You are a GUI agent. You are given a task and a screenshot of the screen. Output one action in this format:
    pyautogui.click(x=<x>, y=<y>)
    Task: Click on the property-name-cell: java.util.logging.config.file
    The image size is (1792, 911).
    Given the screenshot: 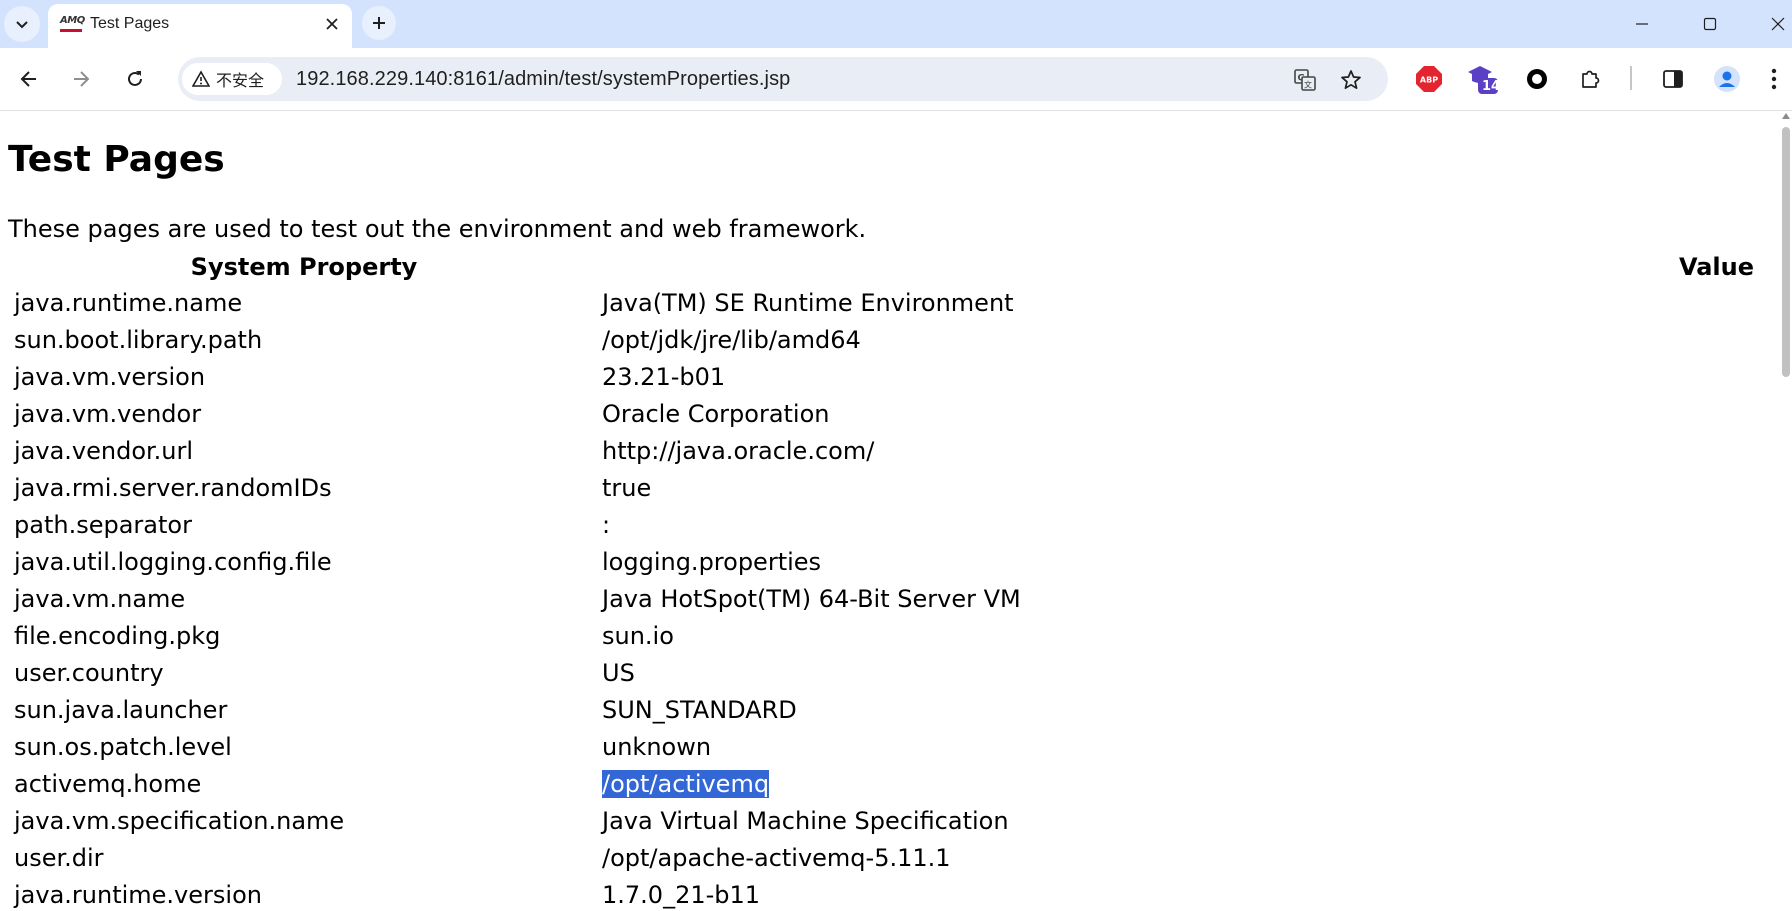 What is the action you would take?
    pyautogui.click(x=173, y=561)
    